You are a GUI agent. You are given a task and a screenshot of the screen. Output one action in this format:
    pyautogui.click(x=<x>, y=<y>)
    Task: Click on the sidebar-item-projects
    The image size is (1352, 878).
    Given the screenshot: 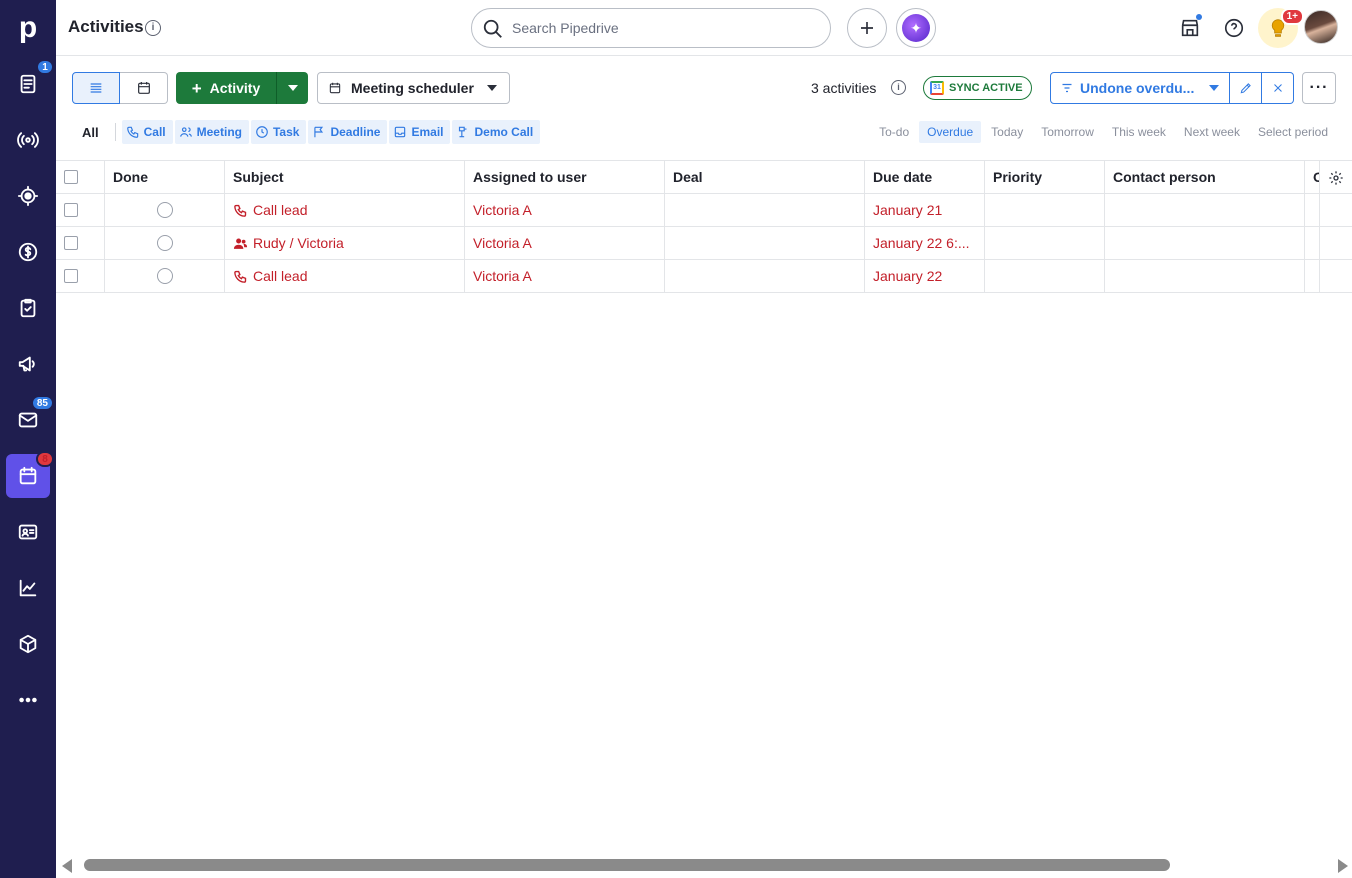 What is the action you would take?
    pyautogui.click(x=28, y=196)
    